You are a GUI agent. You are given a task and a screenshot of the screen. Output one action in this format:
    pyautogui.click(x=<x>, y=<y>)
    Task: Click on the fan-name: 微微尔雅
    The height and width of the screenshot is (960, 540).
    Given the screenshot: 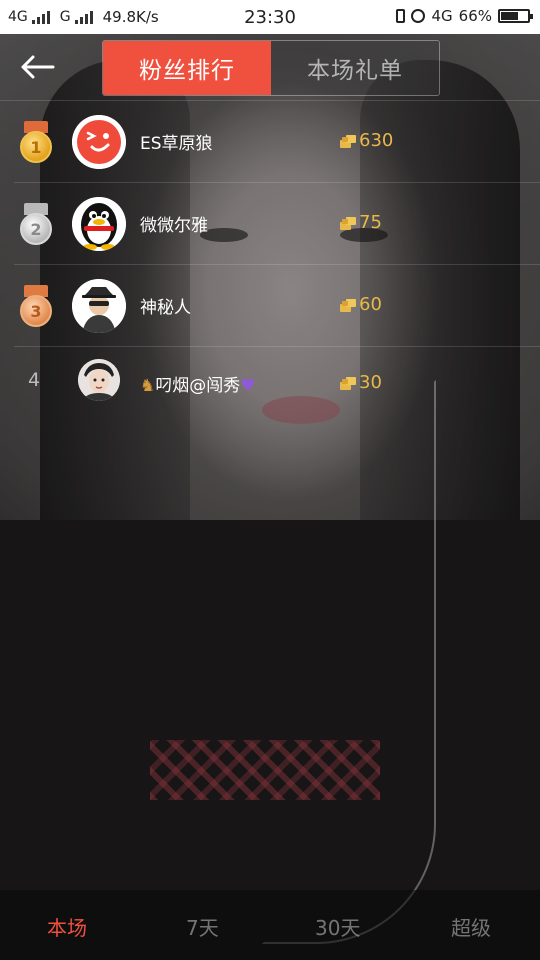 What is the action you would take?
    pyautogui.click(x=174, y=226)
    